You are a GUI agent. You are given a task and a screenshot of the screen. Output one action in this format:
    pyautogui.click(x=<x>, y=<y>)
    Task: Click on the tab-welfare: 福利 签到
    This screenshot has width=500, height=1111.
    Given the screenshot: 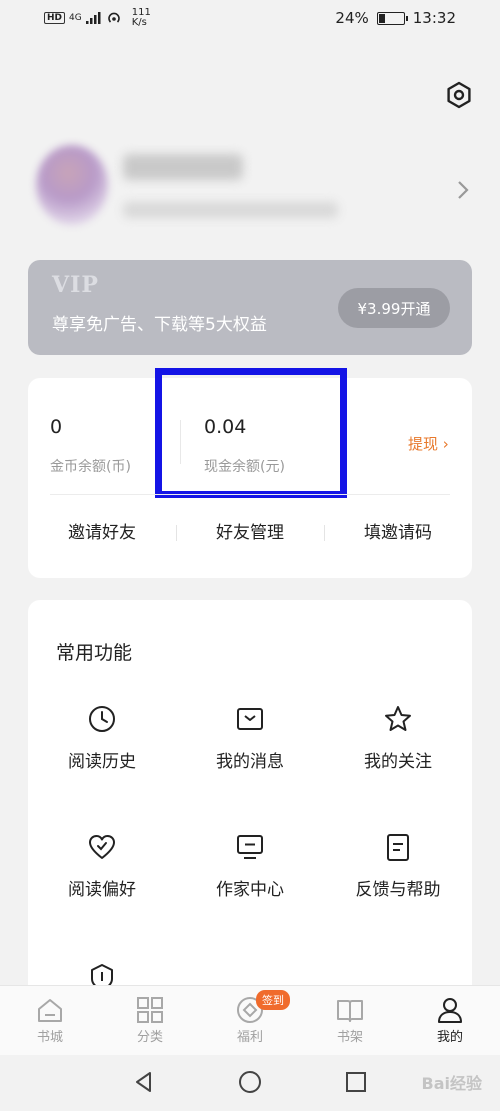 What is the action you would take?
    pyautogui.click(x=250, y=1020)
    